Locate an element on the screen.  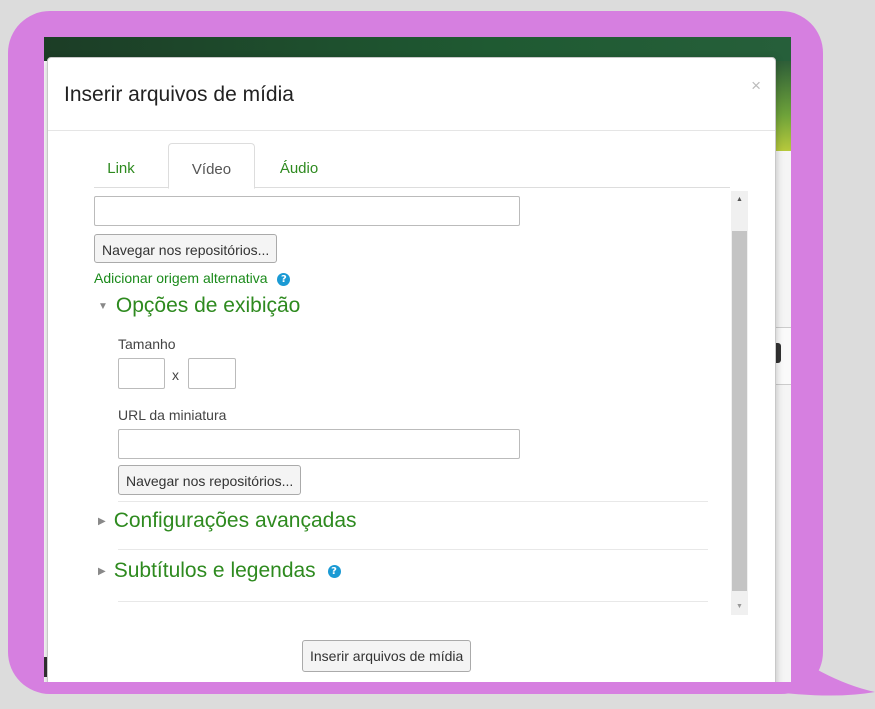
display-options-toggle: ▼ Opções de exibição is located at coordinates (199, 306).